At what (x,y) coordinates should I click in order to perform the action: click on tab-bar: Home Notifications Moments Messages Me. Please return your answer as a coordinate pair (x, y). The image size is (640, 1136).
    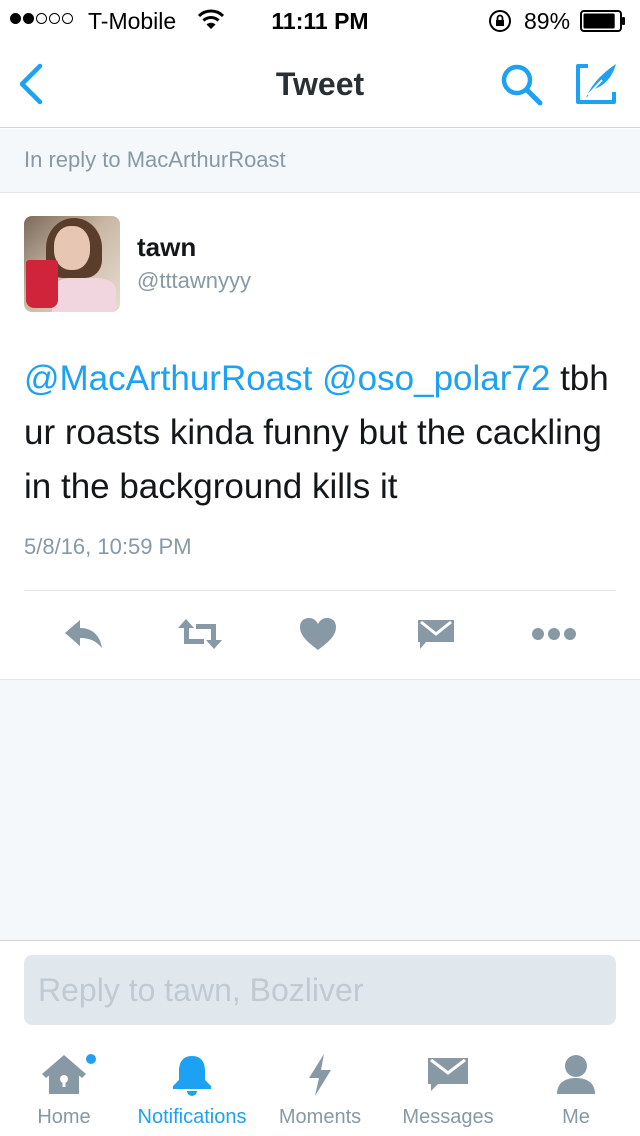
    Looking at the image, I should click on (320, 1086).